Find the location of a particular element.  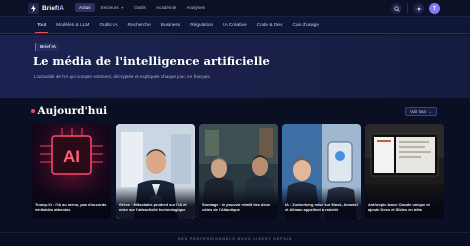

tab-business: Business is located at coordinates (170, 25).